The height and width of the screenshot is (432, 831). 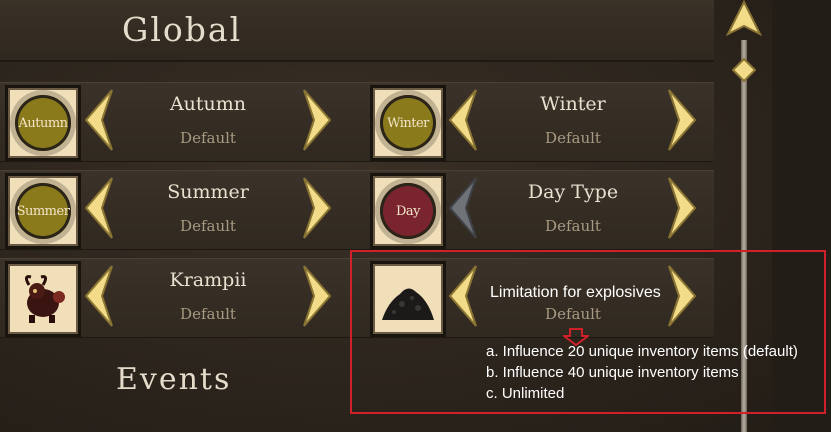 I want to click on autumn-option-title: Autumn, so click(x=208, y=104).